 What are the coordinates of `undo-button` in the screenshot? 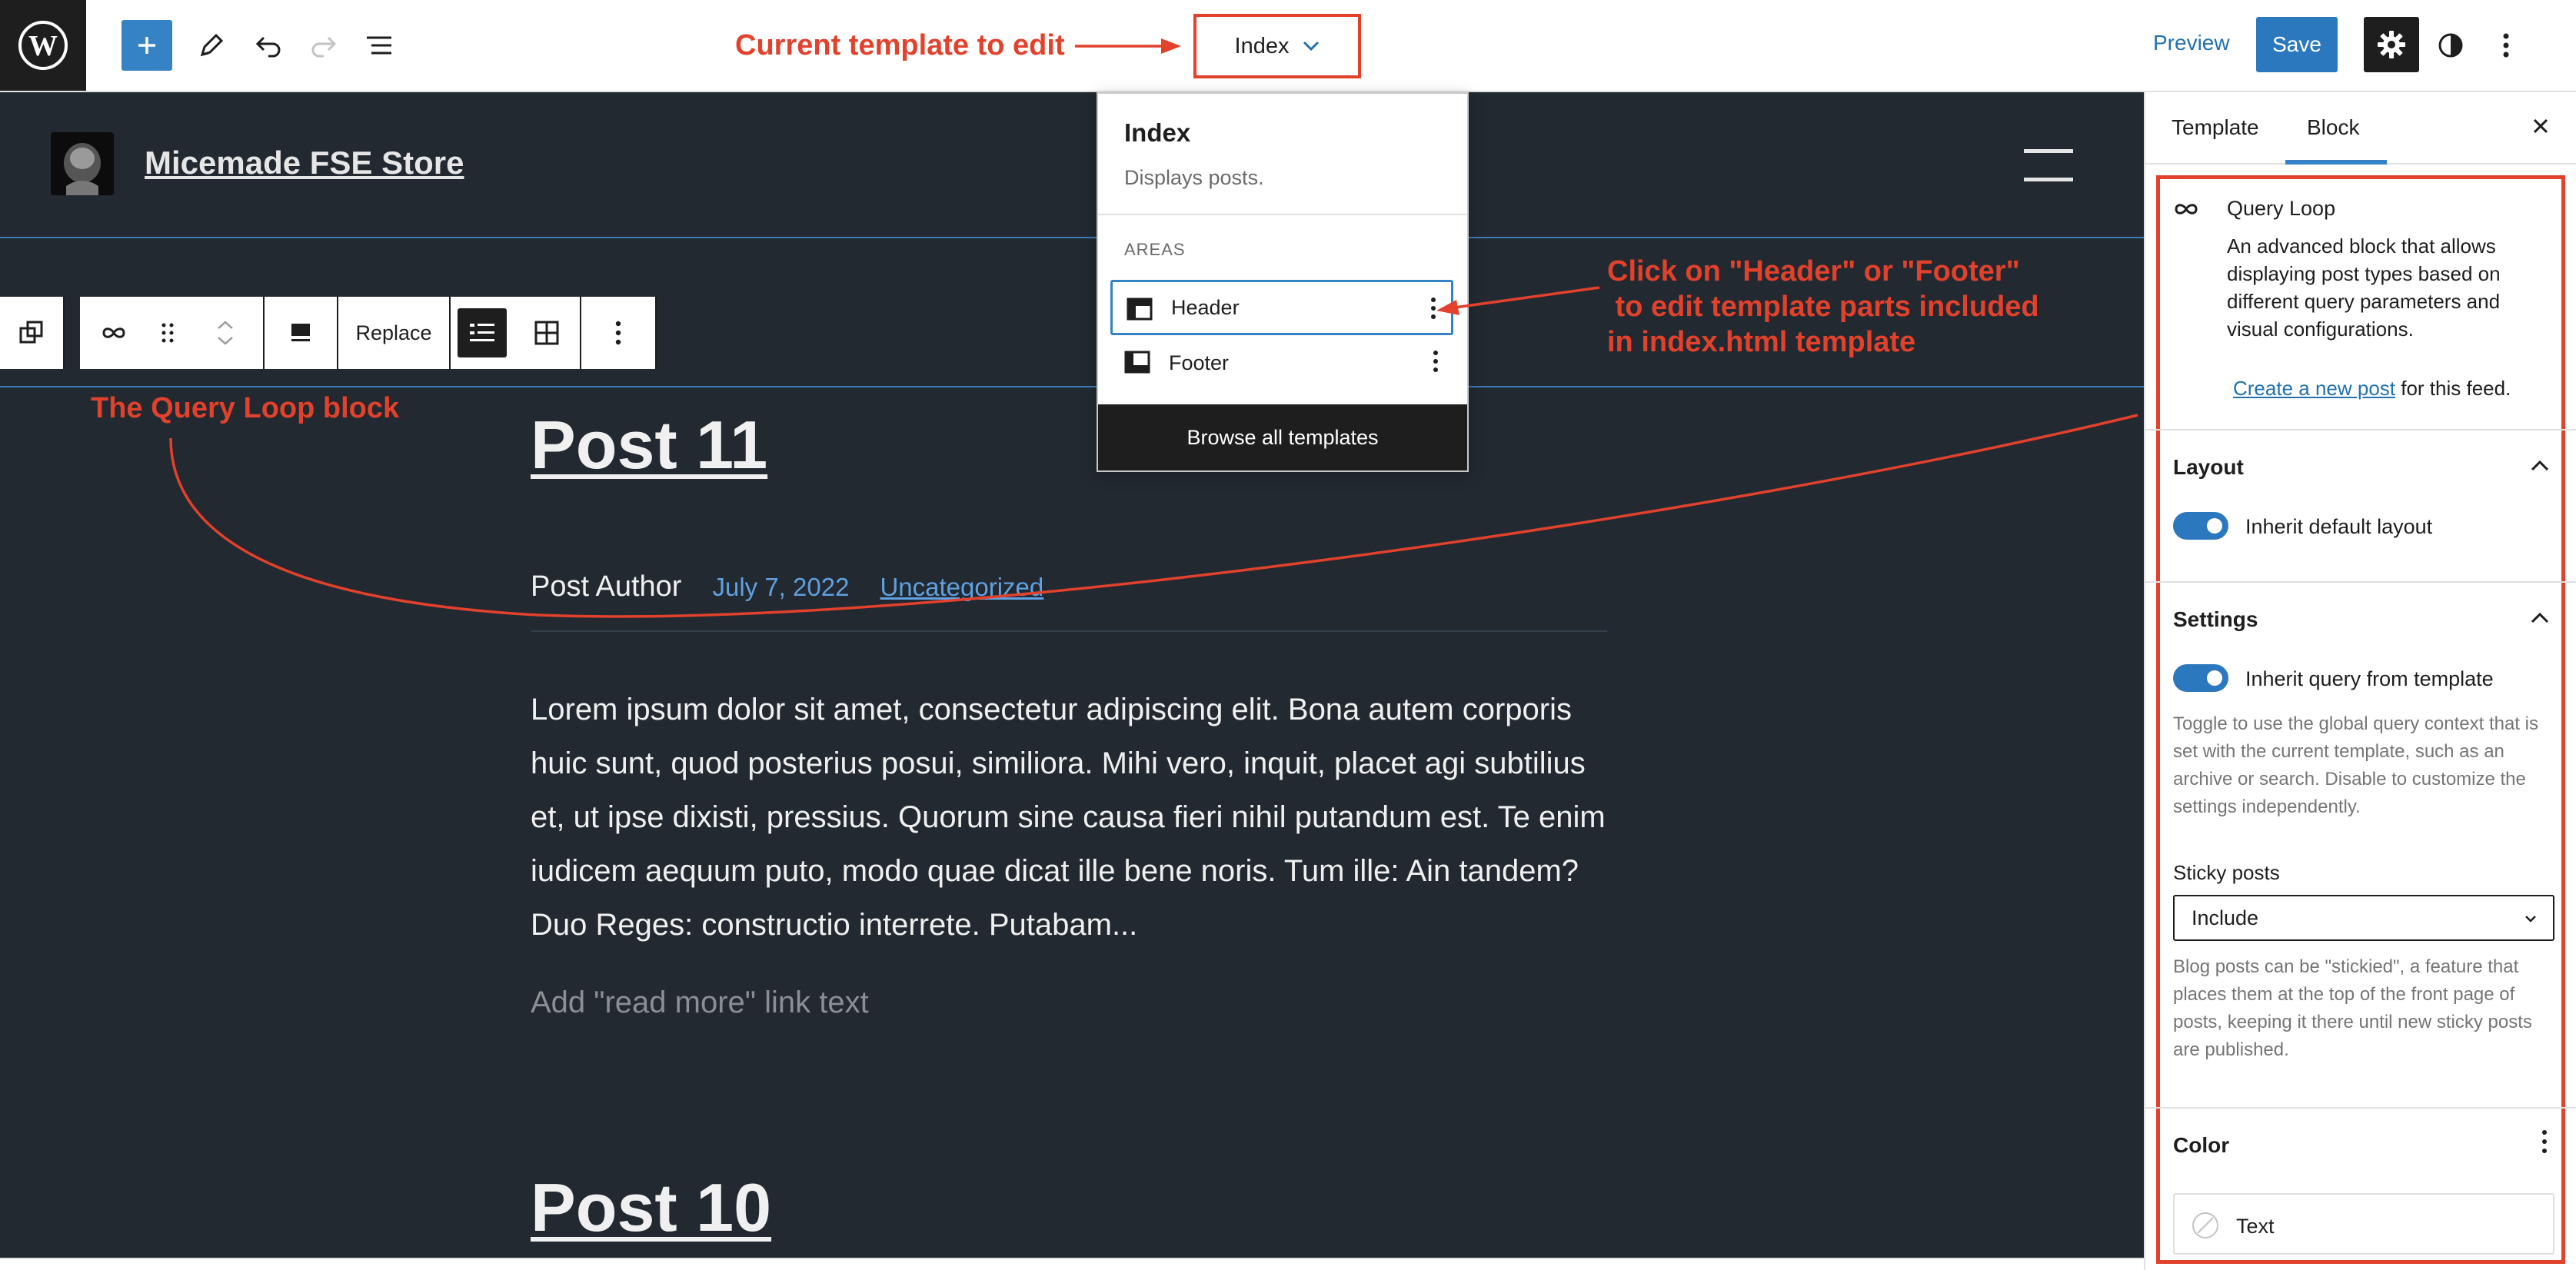 It's located at (268, 45).